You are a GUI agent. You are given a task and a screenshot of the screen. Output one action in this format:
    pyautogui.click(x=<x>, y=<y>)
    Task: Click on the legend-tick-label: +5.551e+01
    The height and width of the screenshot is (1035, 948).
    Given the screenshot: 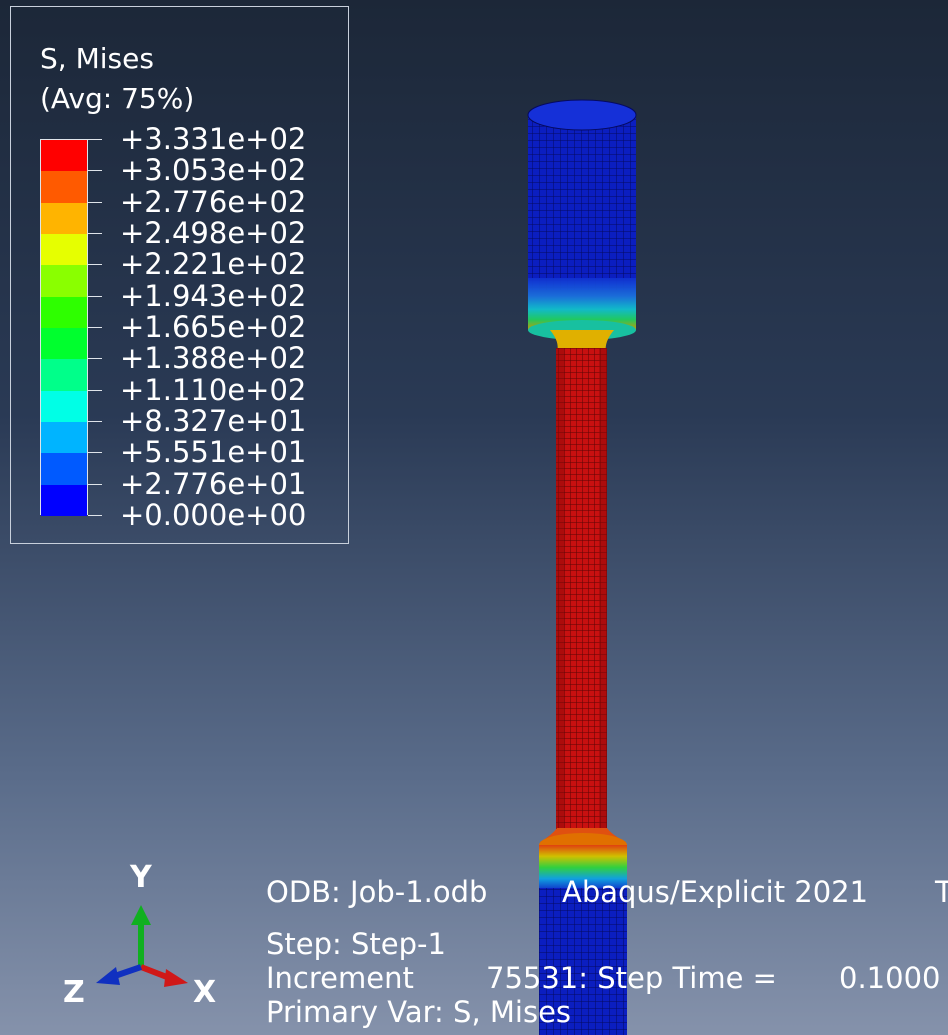 What is the action you would take?
    pyautogui.click(x=213, y=452)
    